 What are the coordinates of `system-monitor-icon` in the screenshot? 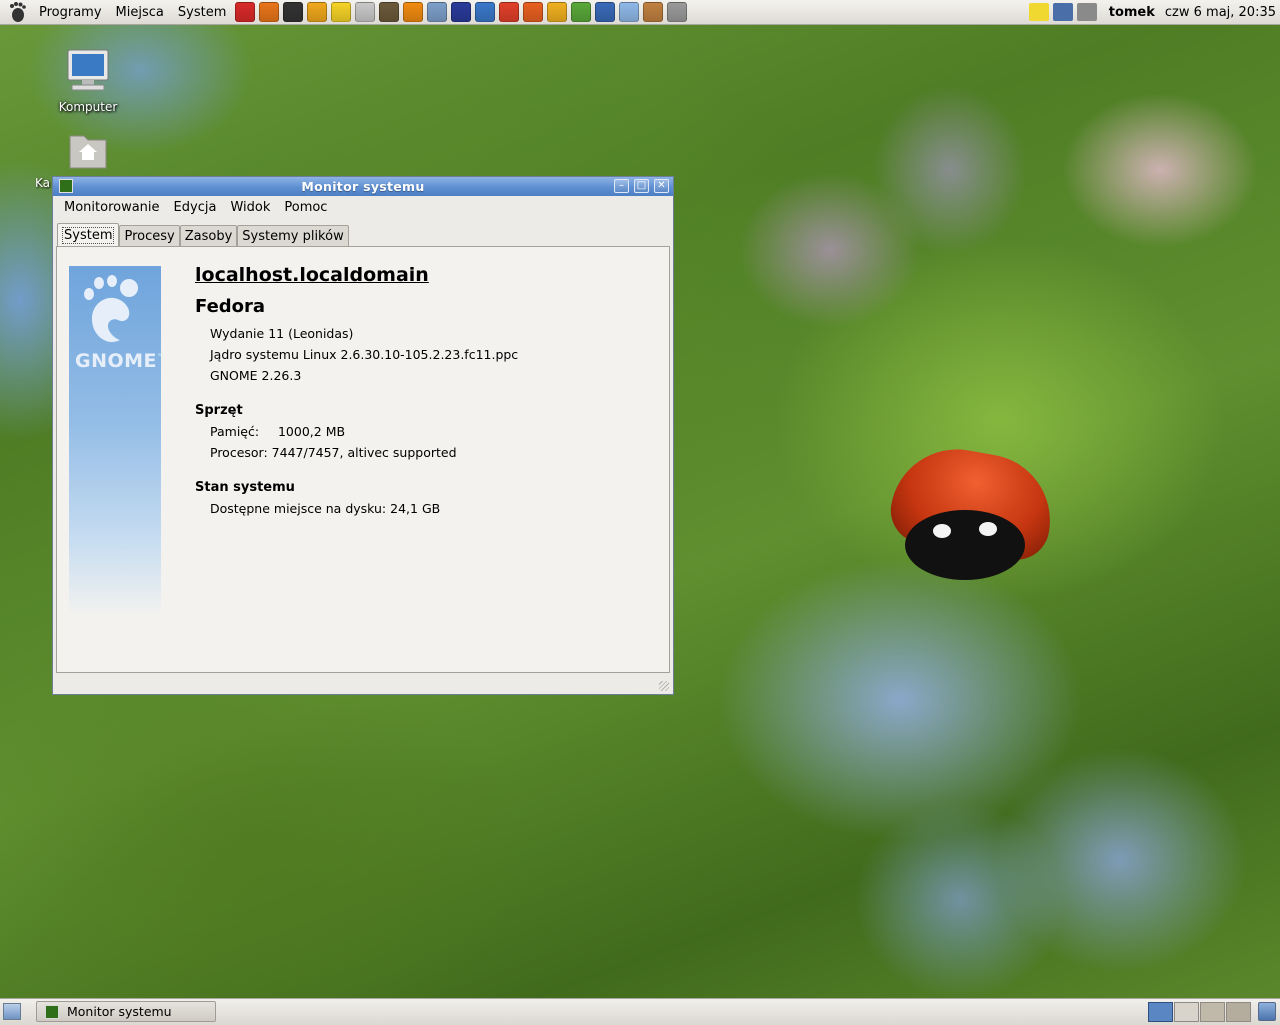 It's located at (52, 1011).